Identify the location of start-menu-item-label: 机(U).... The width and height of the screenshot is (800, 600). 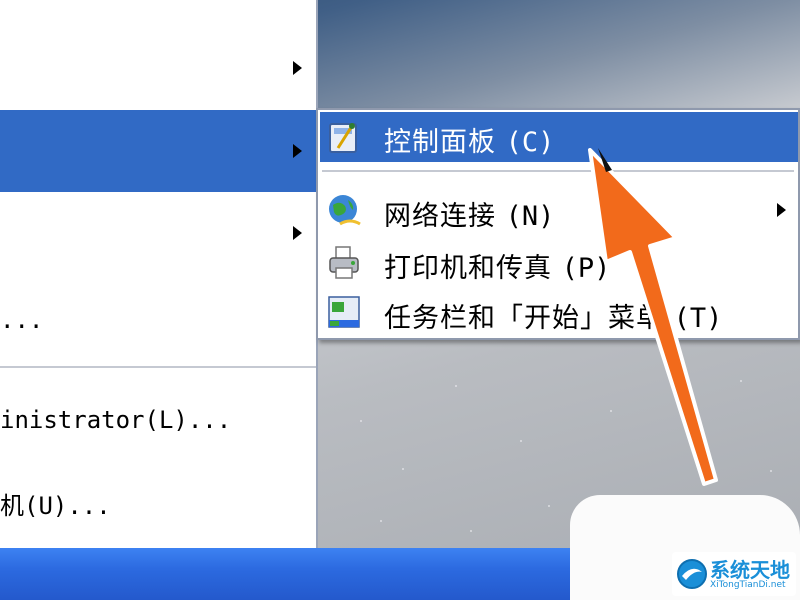
(55, 506).